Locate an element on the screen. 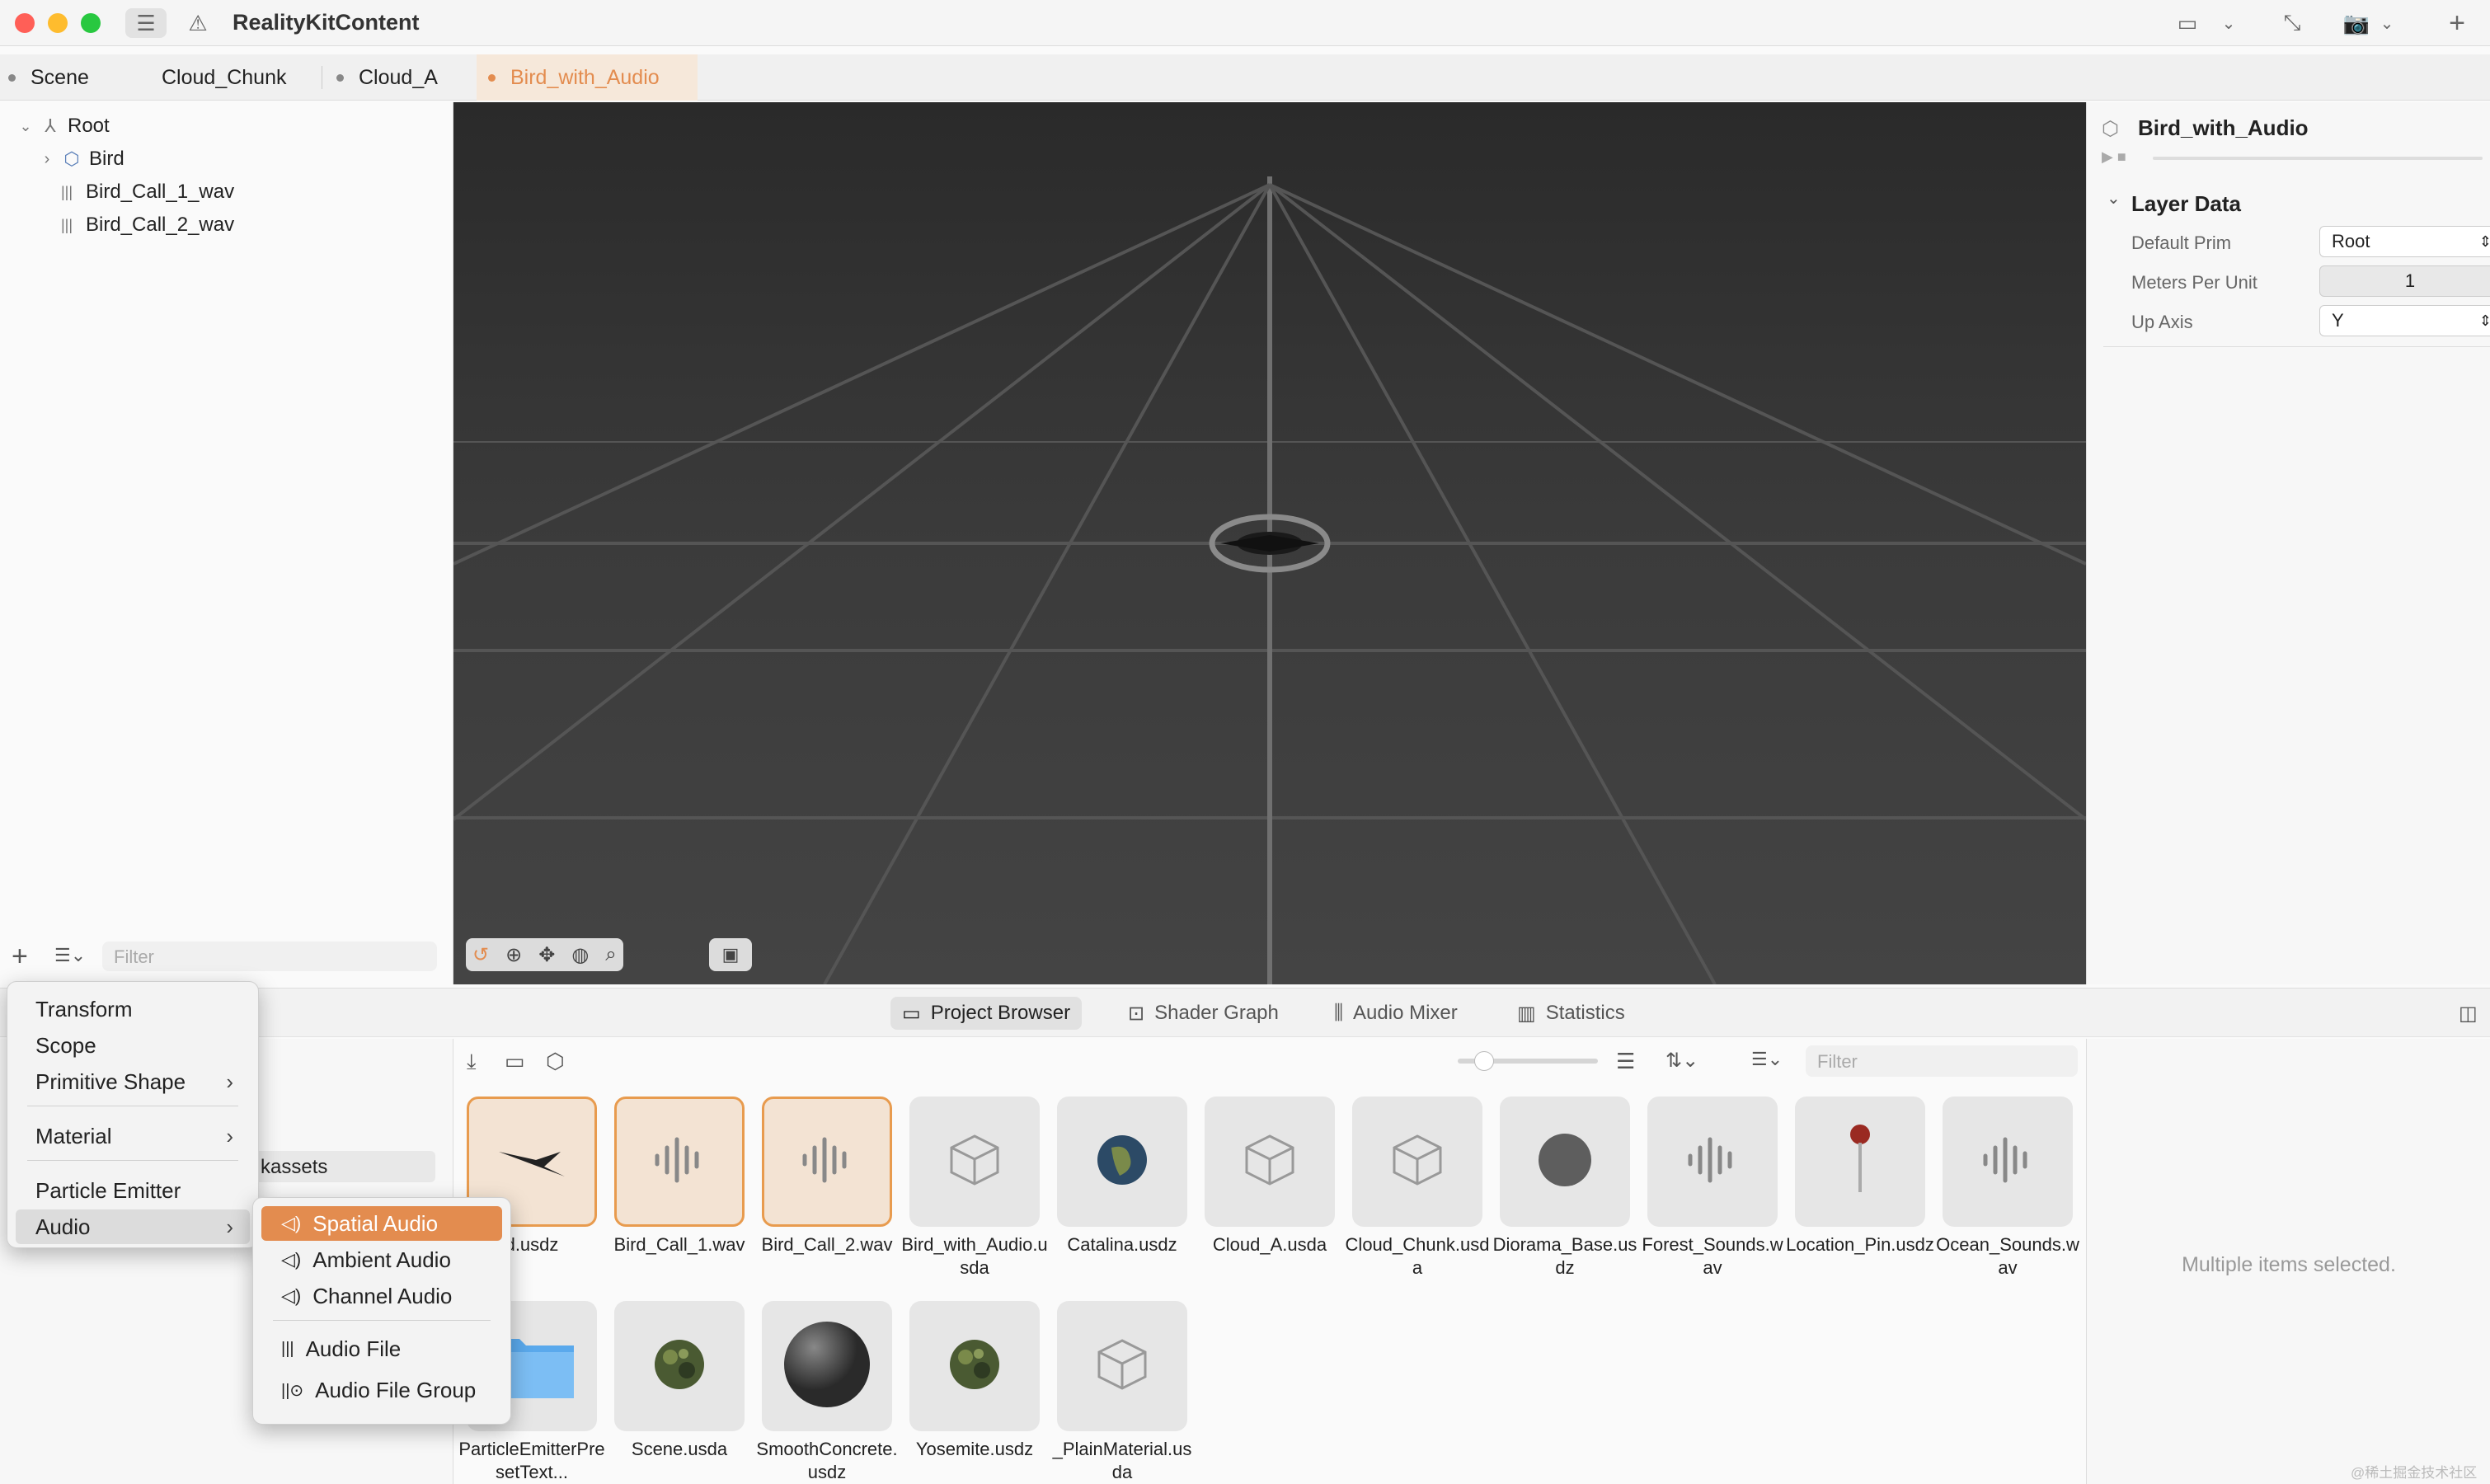  slider-thumb is located at coordinates (1484, 1061).